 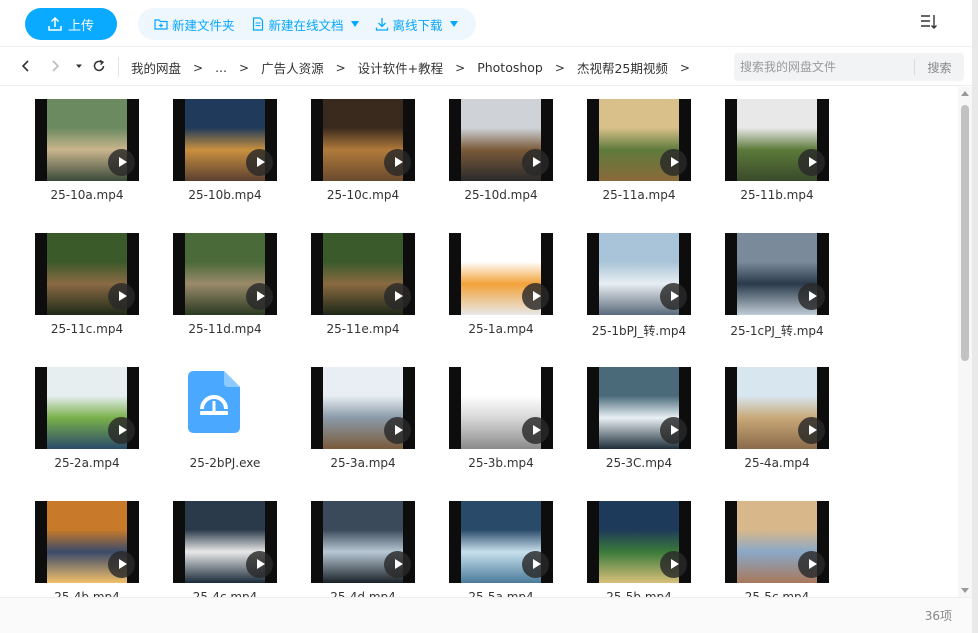 I want to click on file-item: 25-3C.mp4, so click(x=645, y=432).